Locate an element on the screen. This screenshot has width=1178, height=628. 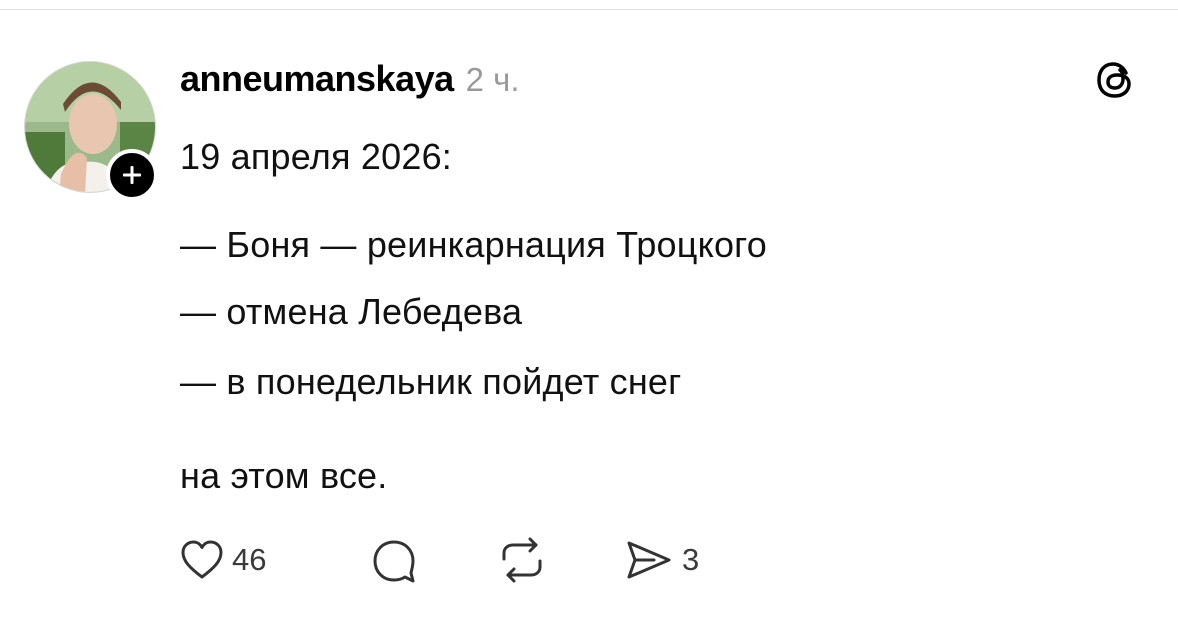
post-header: anneumanskaya 2 ч. is located at coordinates (350, 79).